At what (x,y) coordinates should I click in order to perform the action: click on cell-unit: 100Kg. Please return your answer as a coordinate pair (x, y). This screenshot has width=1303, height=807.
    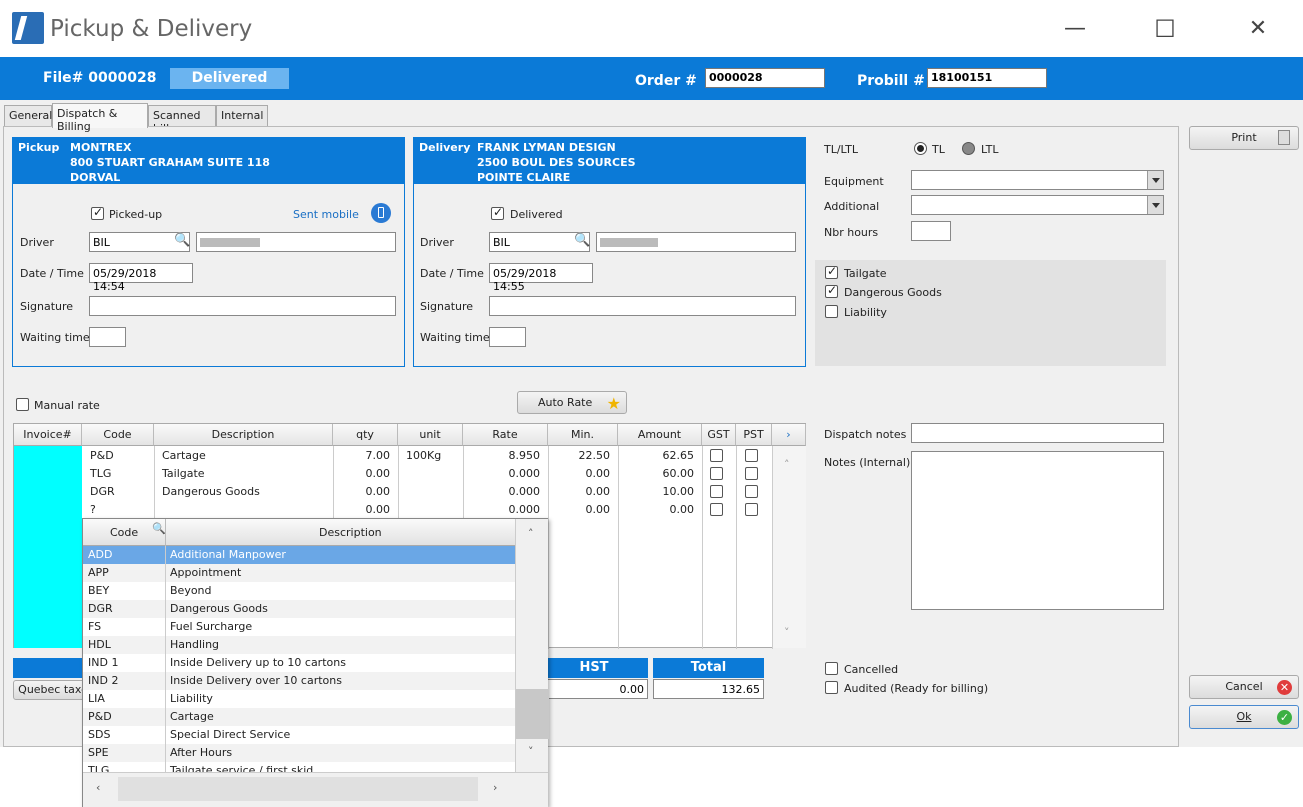
    Looking at the image, I should click on (432, 456).